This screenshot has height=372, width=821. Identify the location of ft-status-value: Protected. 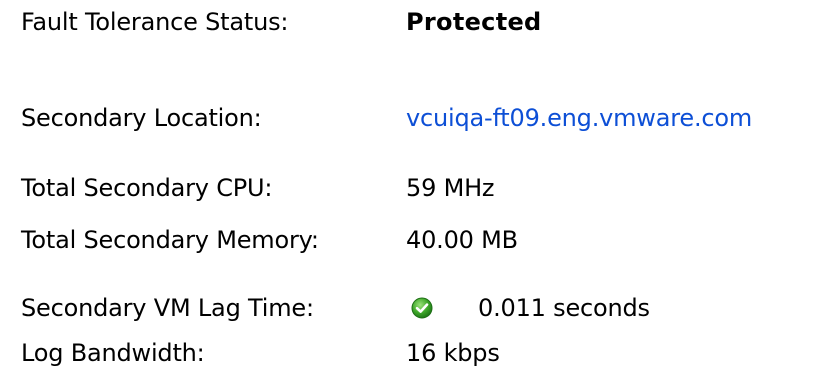
(474, 22).